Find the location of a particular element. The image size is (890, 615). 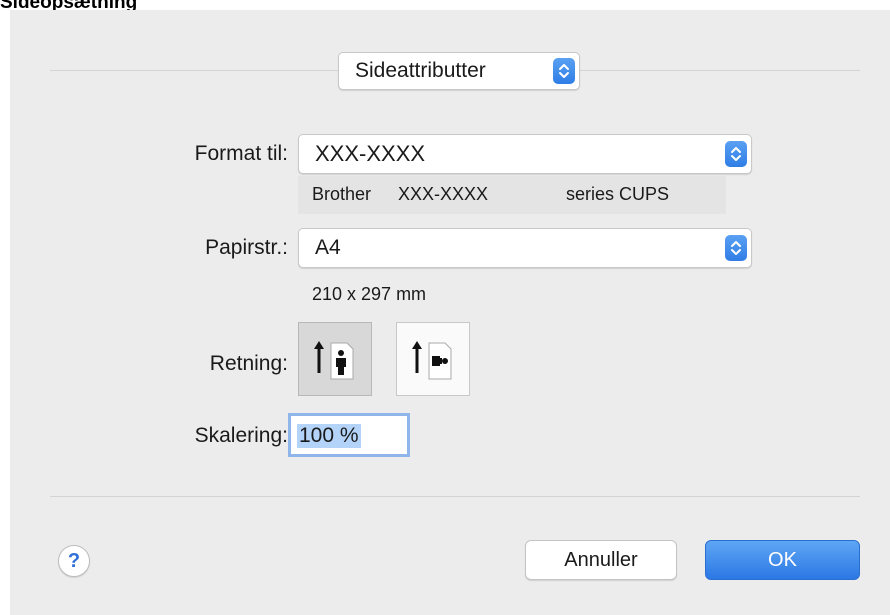

ok-button: OK is located at coordinates (782, 560).